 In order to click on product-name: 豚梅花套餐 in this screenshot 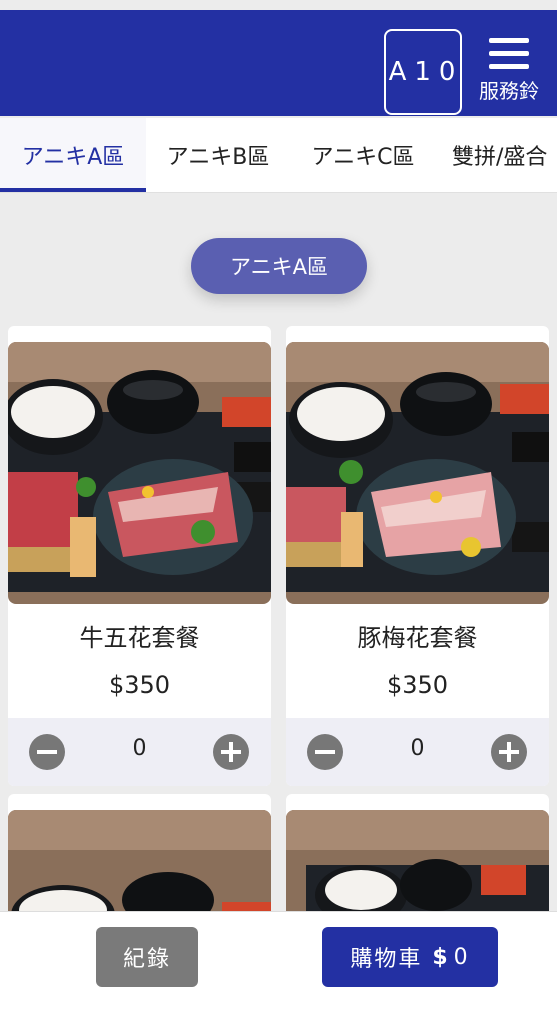, I will do `click(417, 638)`.